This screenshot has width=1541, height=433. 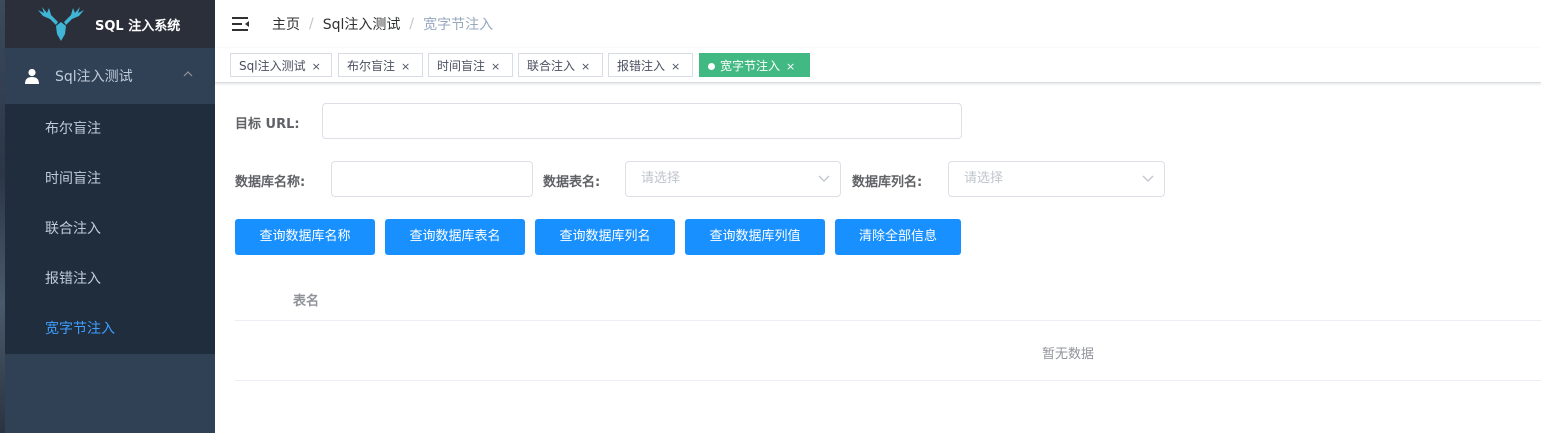 What do you see at coordinates (110, 179) in the screenshot?
I see `menu-item-time-blind: 时间盲注` at bounding box center [110, 179].